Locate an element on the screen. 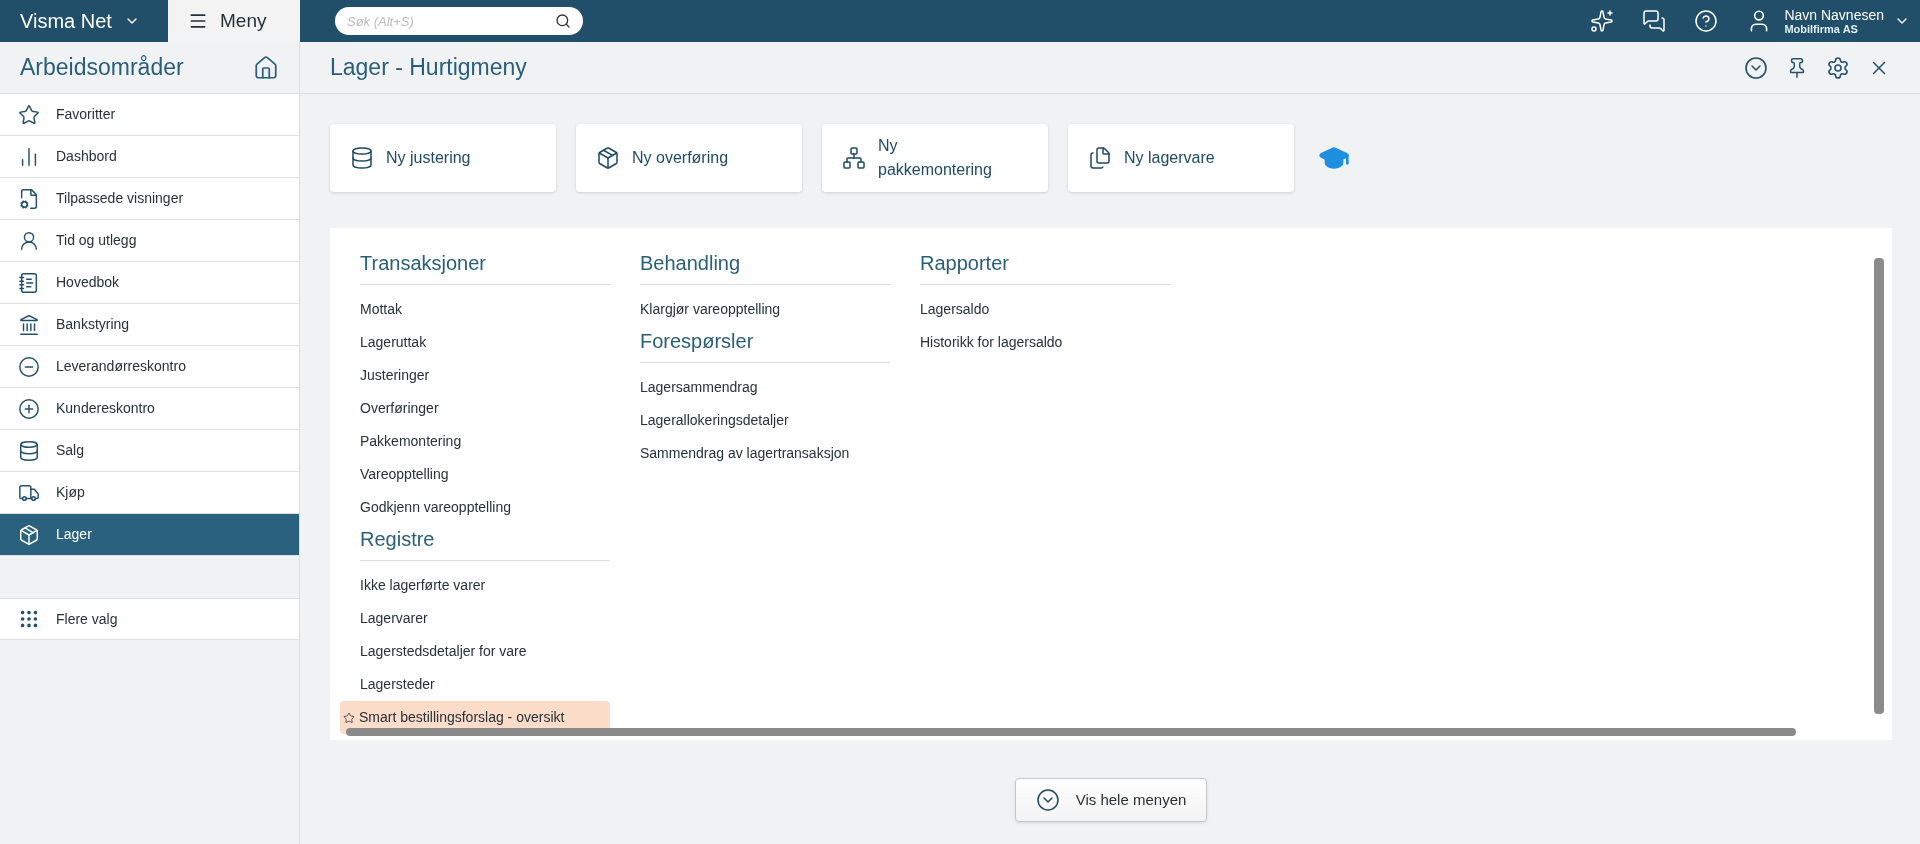  horizontal-scrollbar is located at coordinates (1071, 732).